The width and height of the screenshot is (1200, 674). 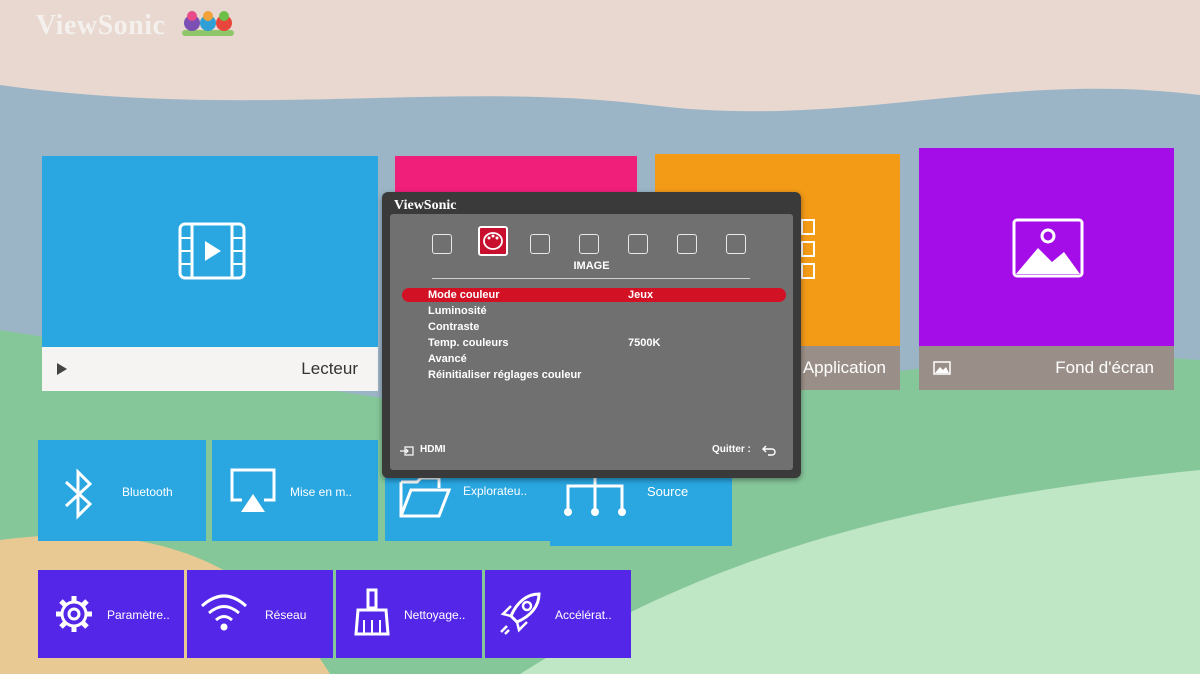 I want to click on info-icon, so click(x=736, y=244).